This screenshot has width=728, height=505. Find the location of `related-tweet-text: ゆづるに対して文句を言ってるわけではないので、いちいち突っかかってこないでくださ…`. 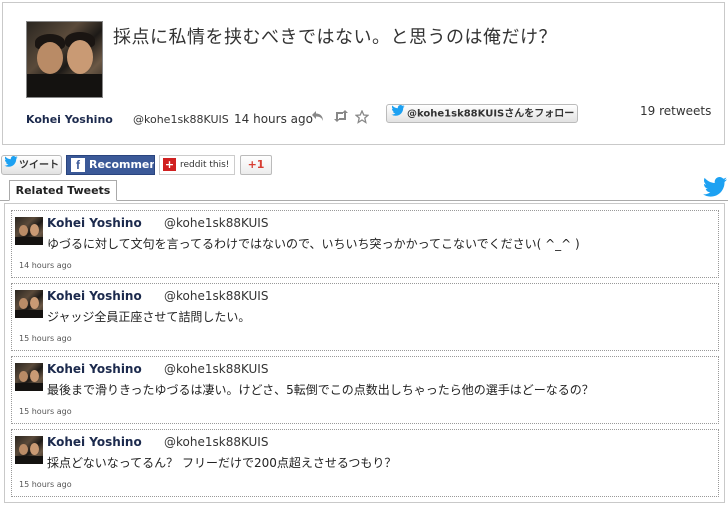

related-tweet-text: ゆづるに対して文句を言ってるわけではないので、いちいち突っかかってこないでくださ… is located at coordinates (313, 244).